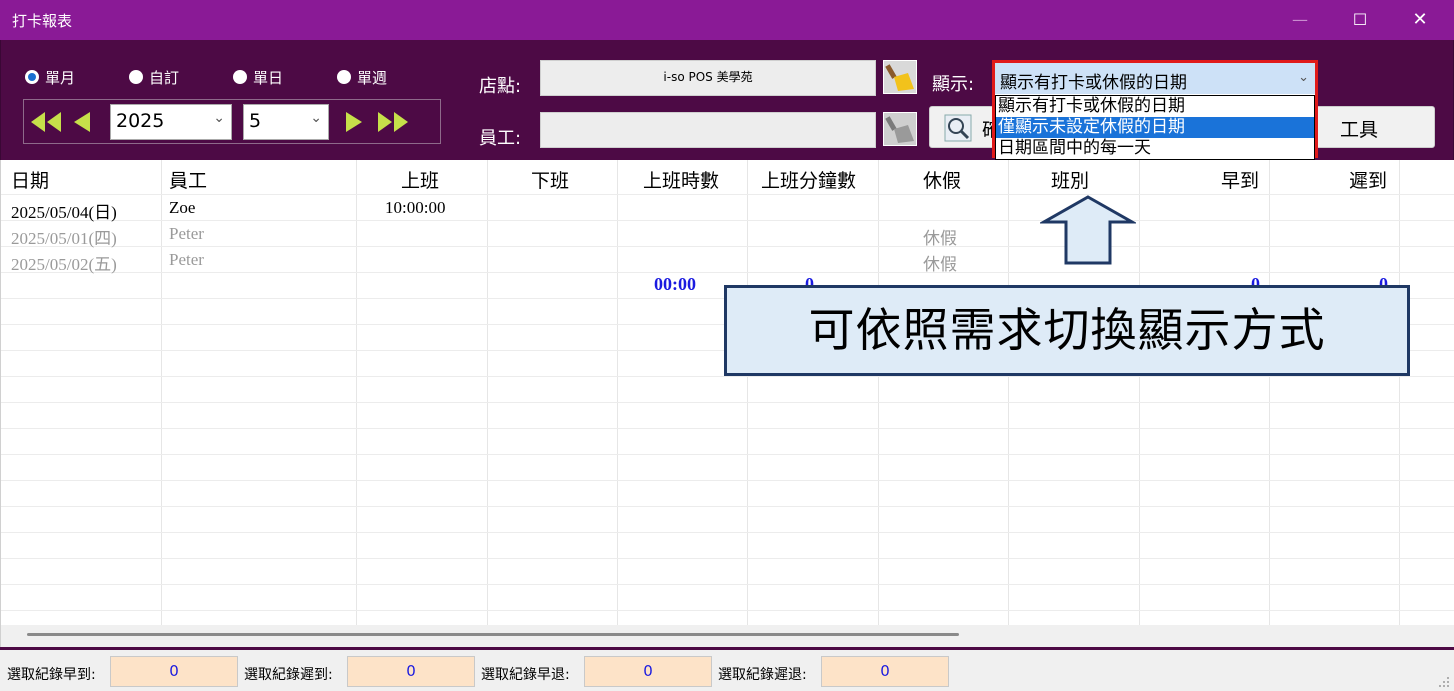 The height and width of the screenshot is (691, 1454). I want to click on header-clock-out: 下班, so click(550, 179).